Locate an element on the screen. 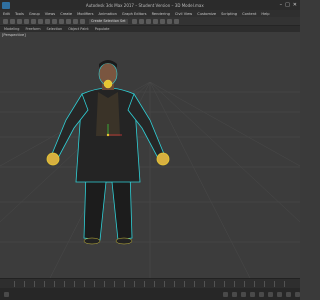  timeline-ticks is located at coordinates (154, 284).